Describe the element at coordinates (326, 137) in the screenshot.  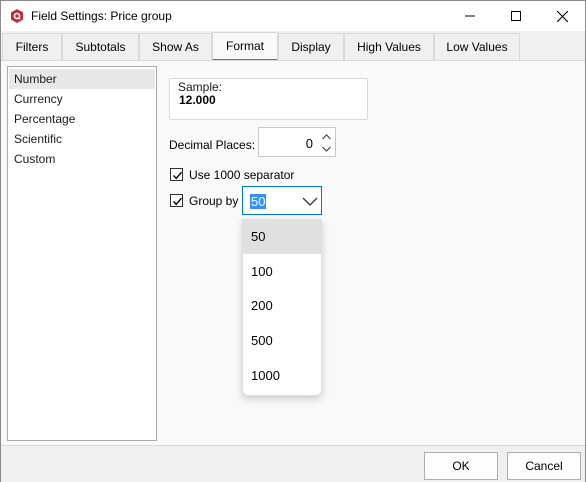
I see `chevron-up-icon` at that location.